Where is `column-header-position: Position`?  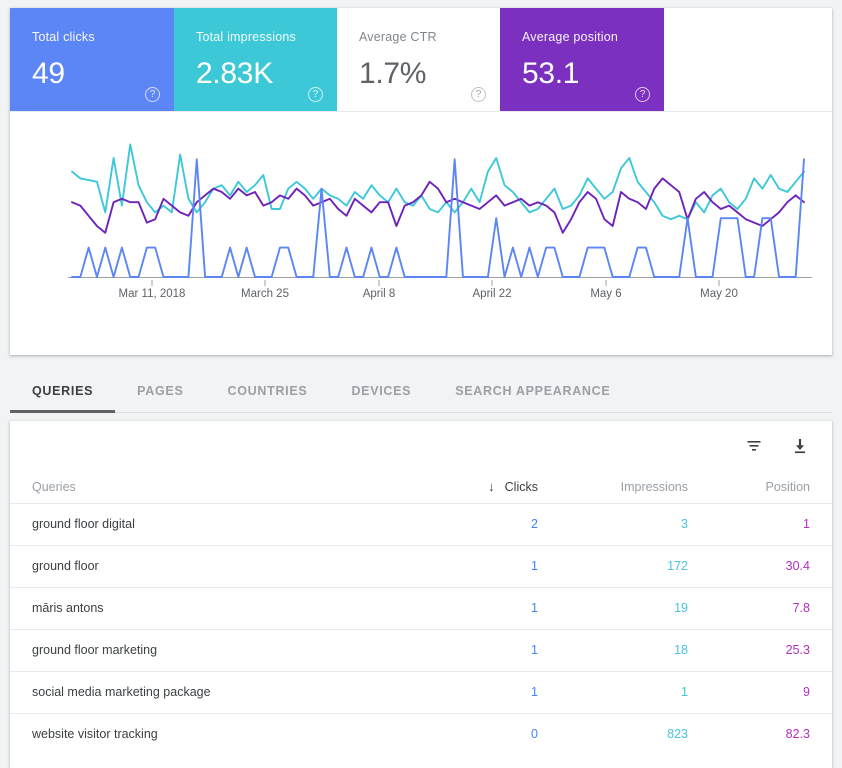
column-header-position: Position is located at coordinates (771, 487).